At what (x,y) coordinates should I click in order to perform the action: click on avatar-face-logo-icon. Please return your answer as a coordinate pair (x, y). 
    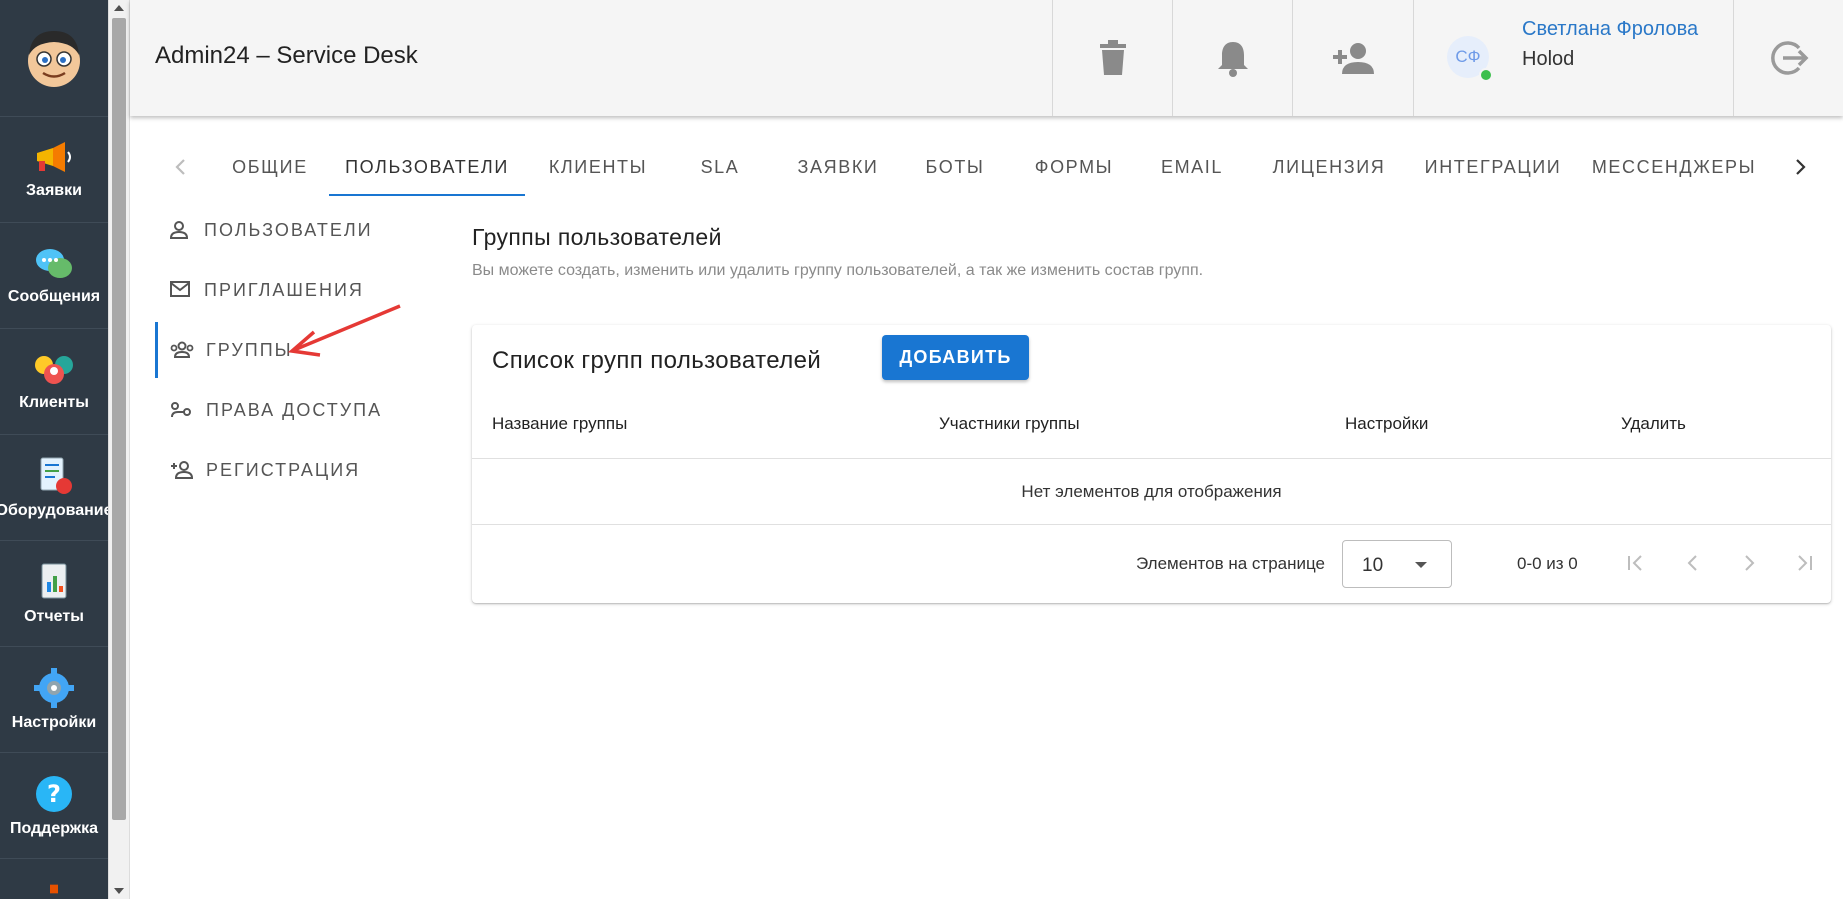
    Looking at the image, I should click on (54, 59).